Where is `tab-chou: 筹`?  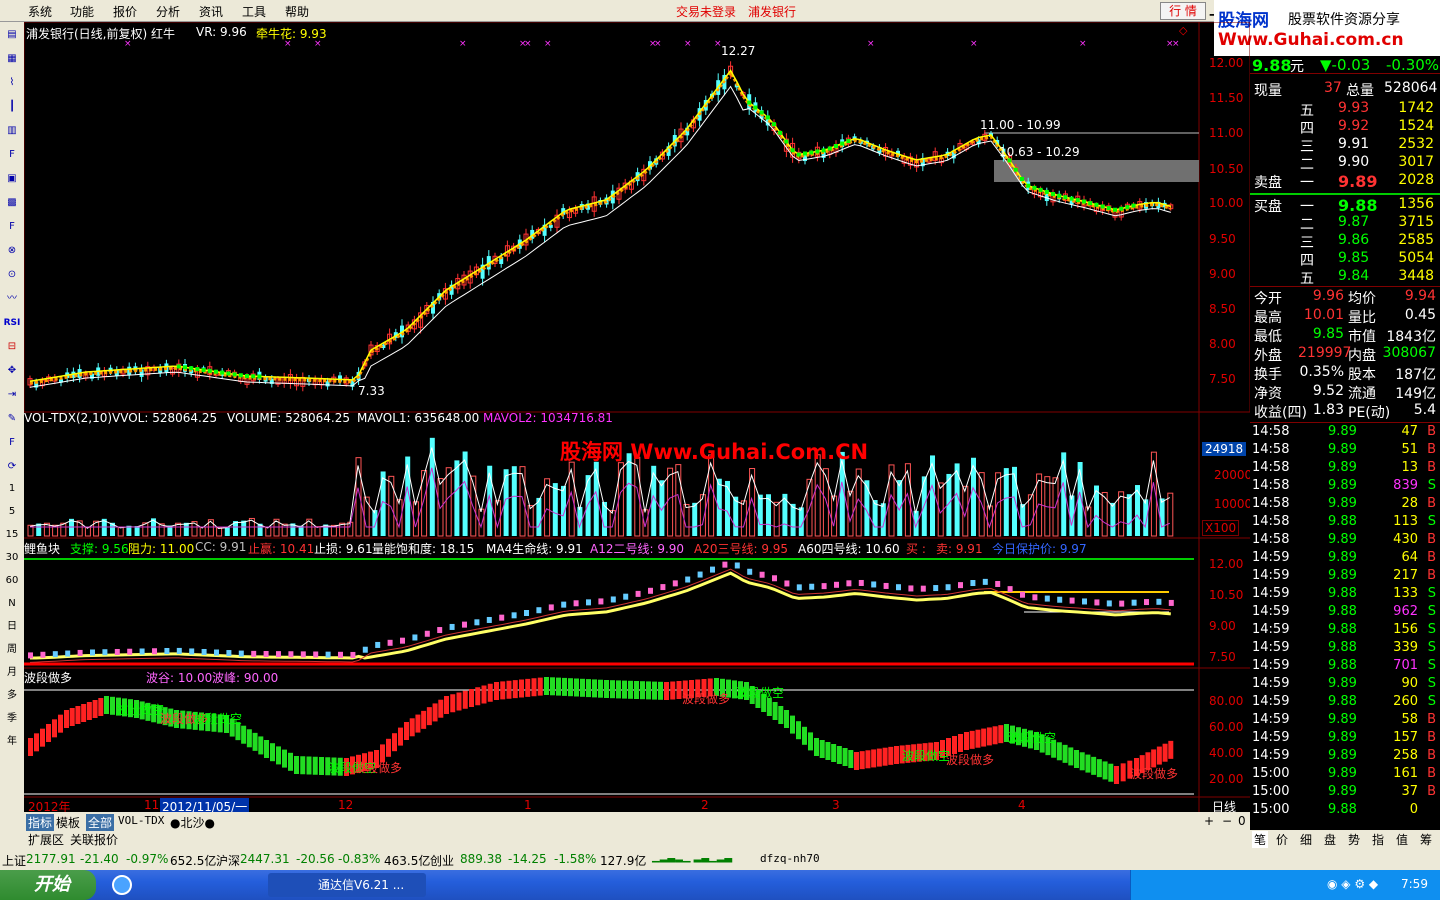 tab-chou: 筹 is located at coordinates (1426, 839).